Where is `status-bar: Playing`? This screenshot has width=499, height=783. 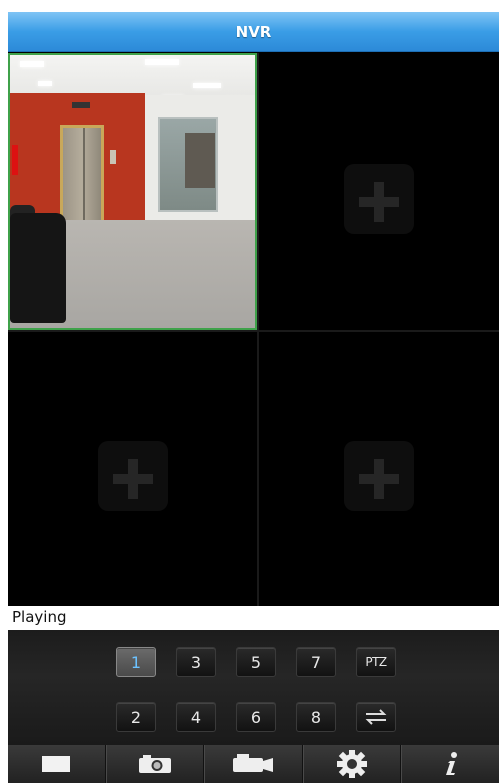
status-bar: Playing is located at coordinates (253, 618).